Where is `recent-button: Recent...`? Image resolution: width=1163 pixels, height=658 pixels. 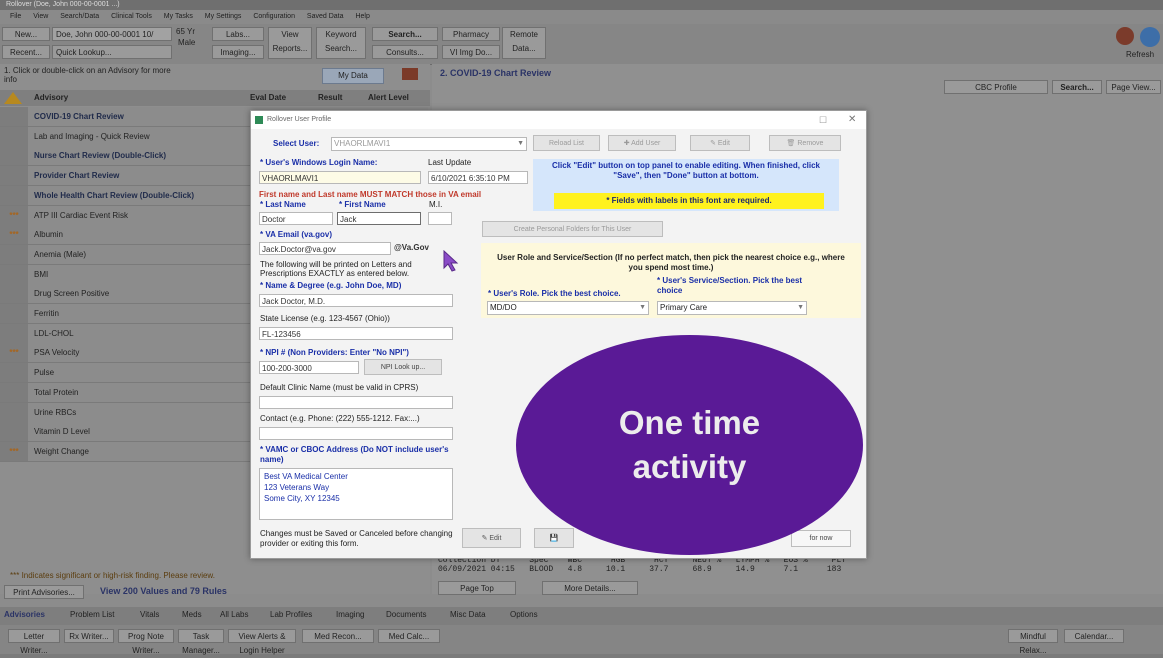
recent-button: Recent... is located at coordinates (26, 52).